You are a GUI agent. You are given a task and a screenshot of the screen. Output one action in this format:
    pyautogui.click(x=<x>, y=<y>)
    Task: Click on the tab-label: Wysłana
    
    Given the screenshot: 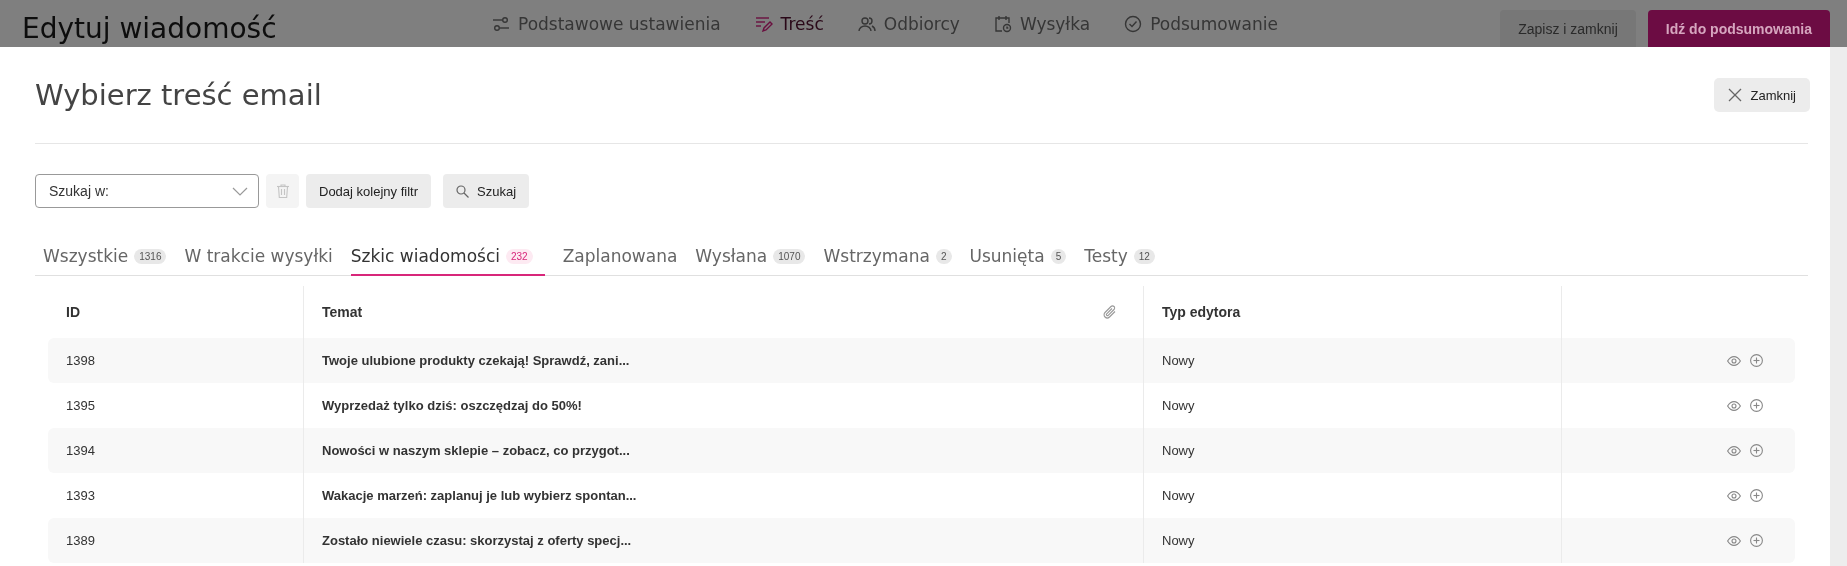 What is the action you would take?
    pyautogui.click(x=731, y=256)
    